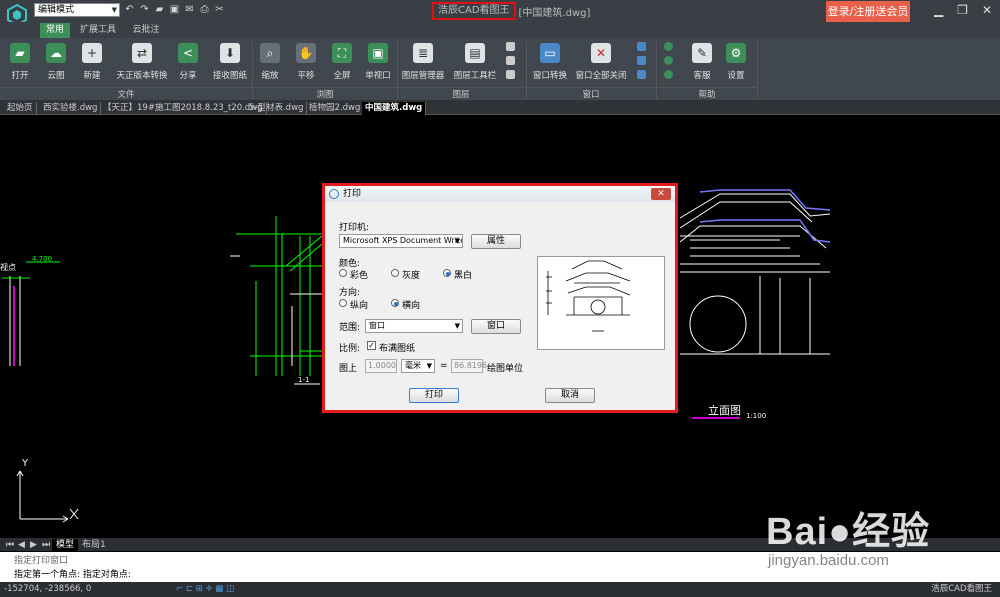  I want to click on paper-units-input: 1.0000, so click(381, 366).